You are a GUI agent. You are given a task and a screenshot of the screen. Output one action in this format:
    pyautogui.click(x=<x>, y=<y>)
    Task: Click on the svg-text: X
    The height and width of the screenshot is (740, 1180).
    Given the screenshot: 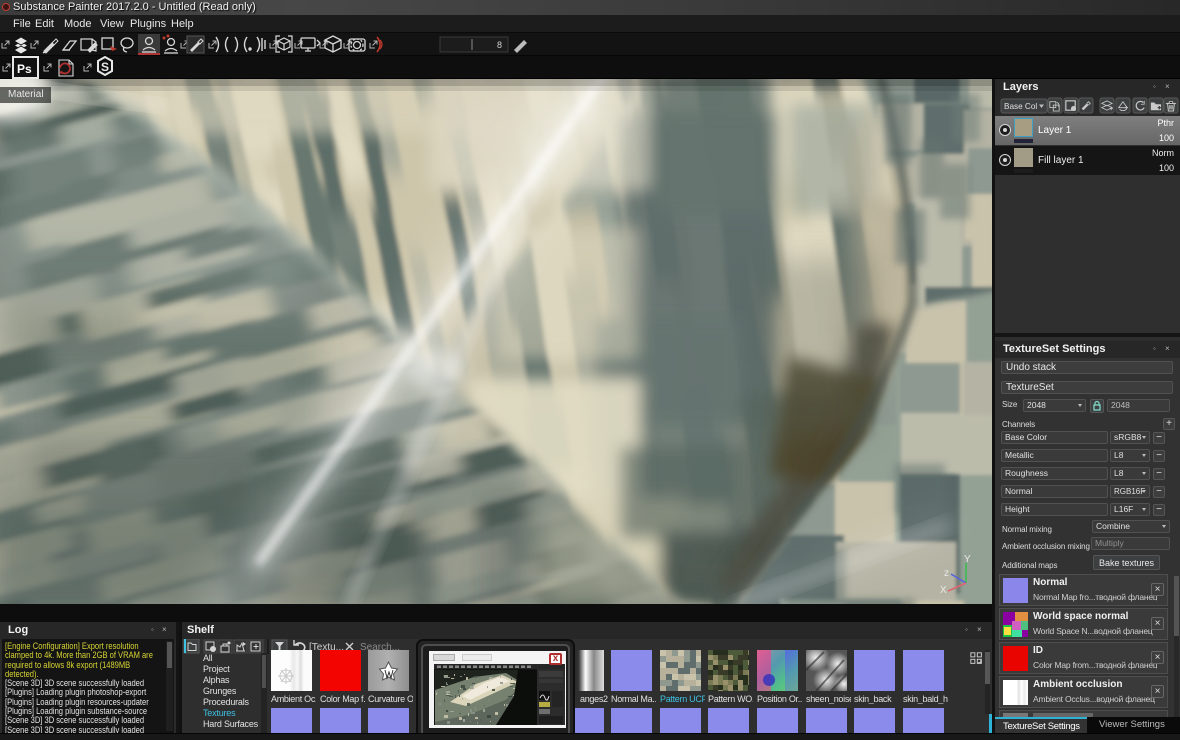 What is the action you would take?
    pyautogui.click(x=943, y=589)
    